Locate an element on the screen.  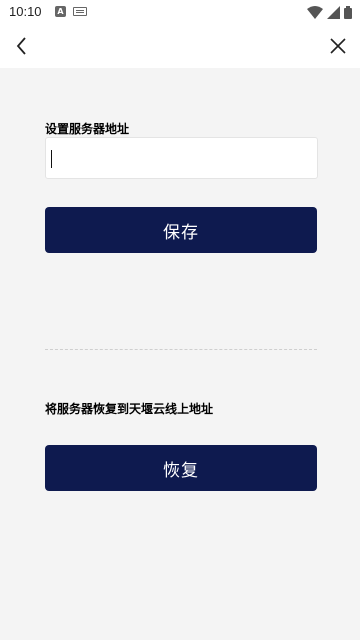
close-button is located at coordinates (338, 46).